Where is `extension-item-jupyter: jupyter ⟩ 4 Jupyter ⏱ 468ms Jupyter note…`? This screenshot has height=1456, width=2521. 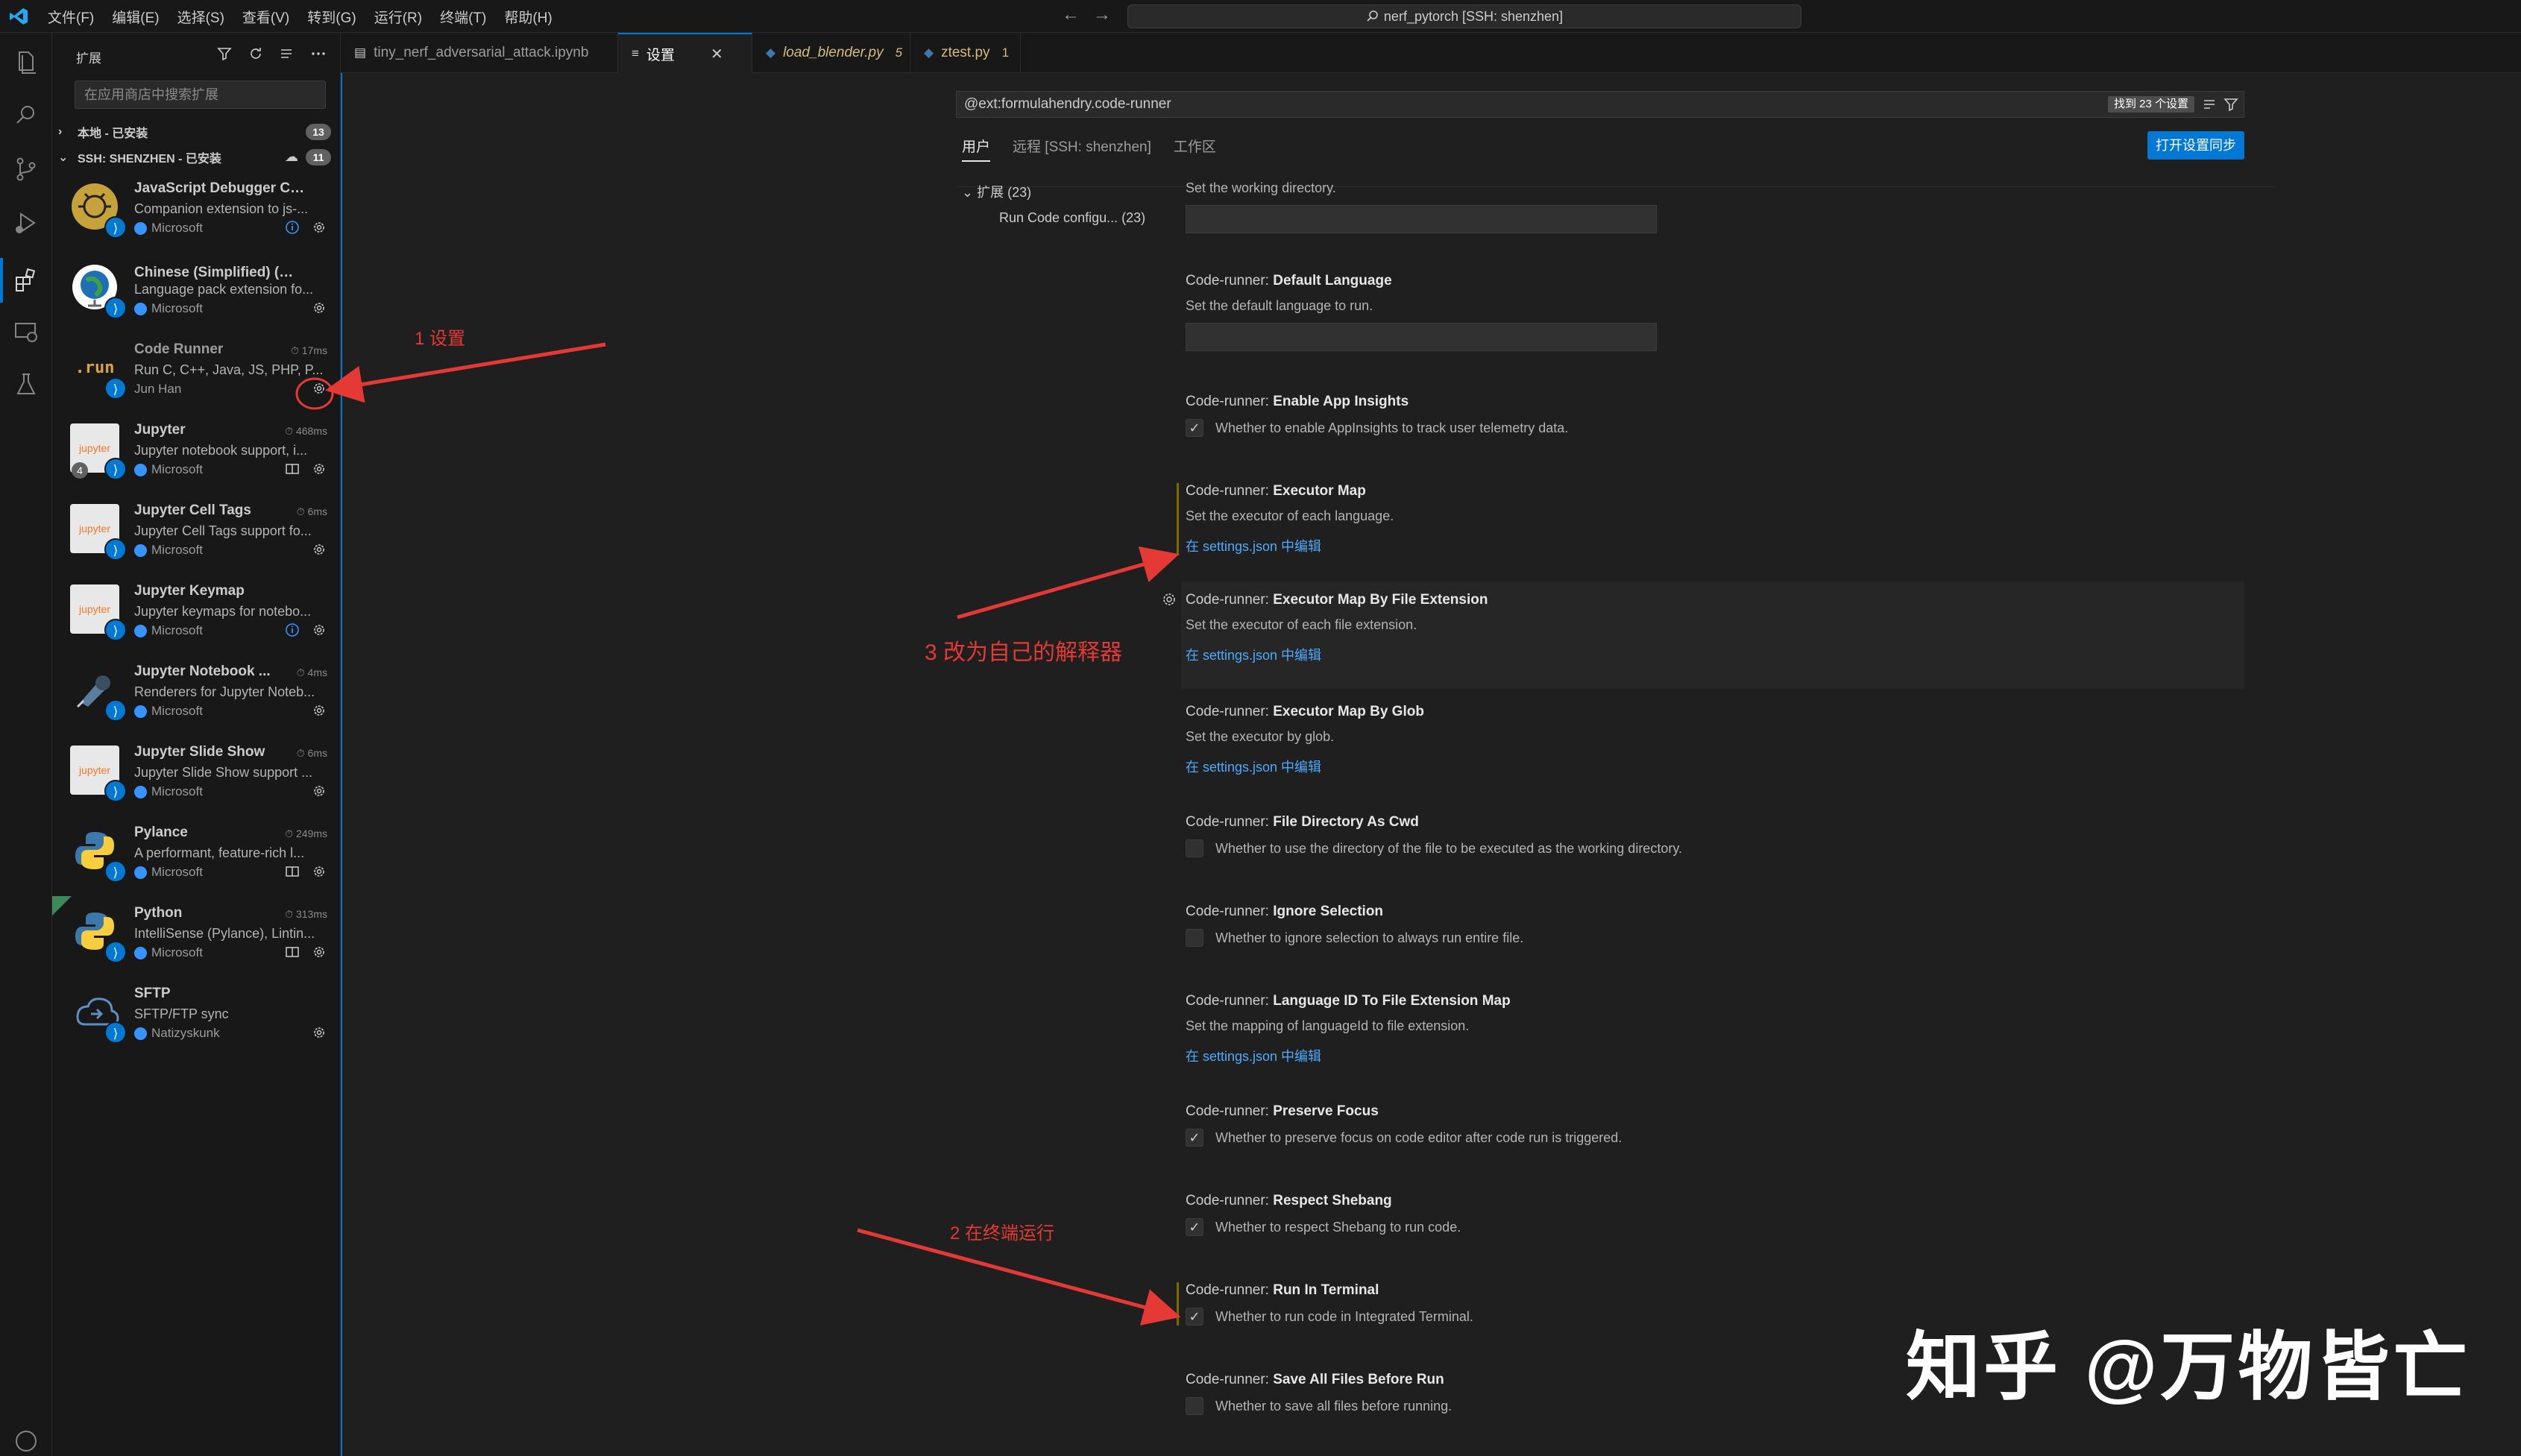
extension-item-jupyter: jupyter ⟩ 4 Jupyter ⏱ 468ms Jupyter note… is located at coordinates (197, 453).